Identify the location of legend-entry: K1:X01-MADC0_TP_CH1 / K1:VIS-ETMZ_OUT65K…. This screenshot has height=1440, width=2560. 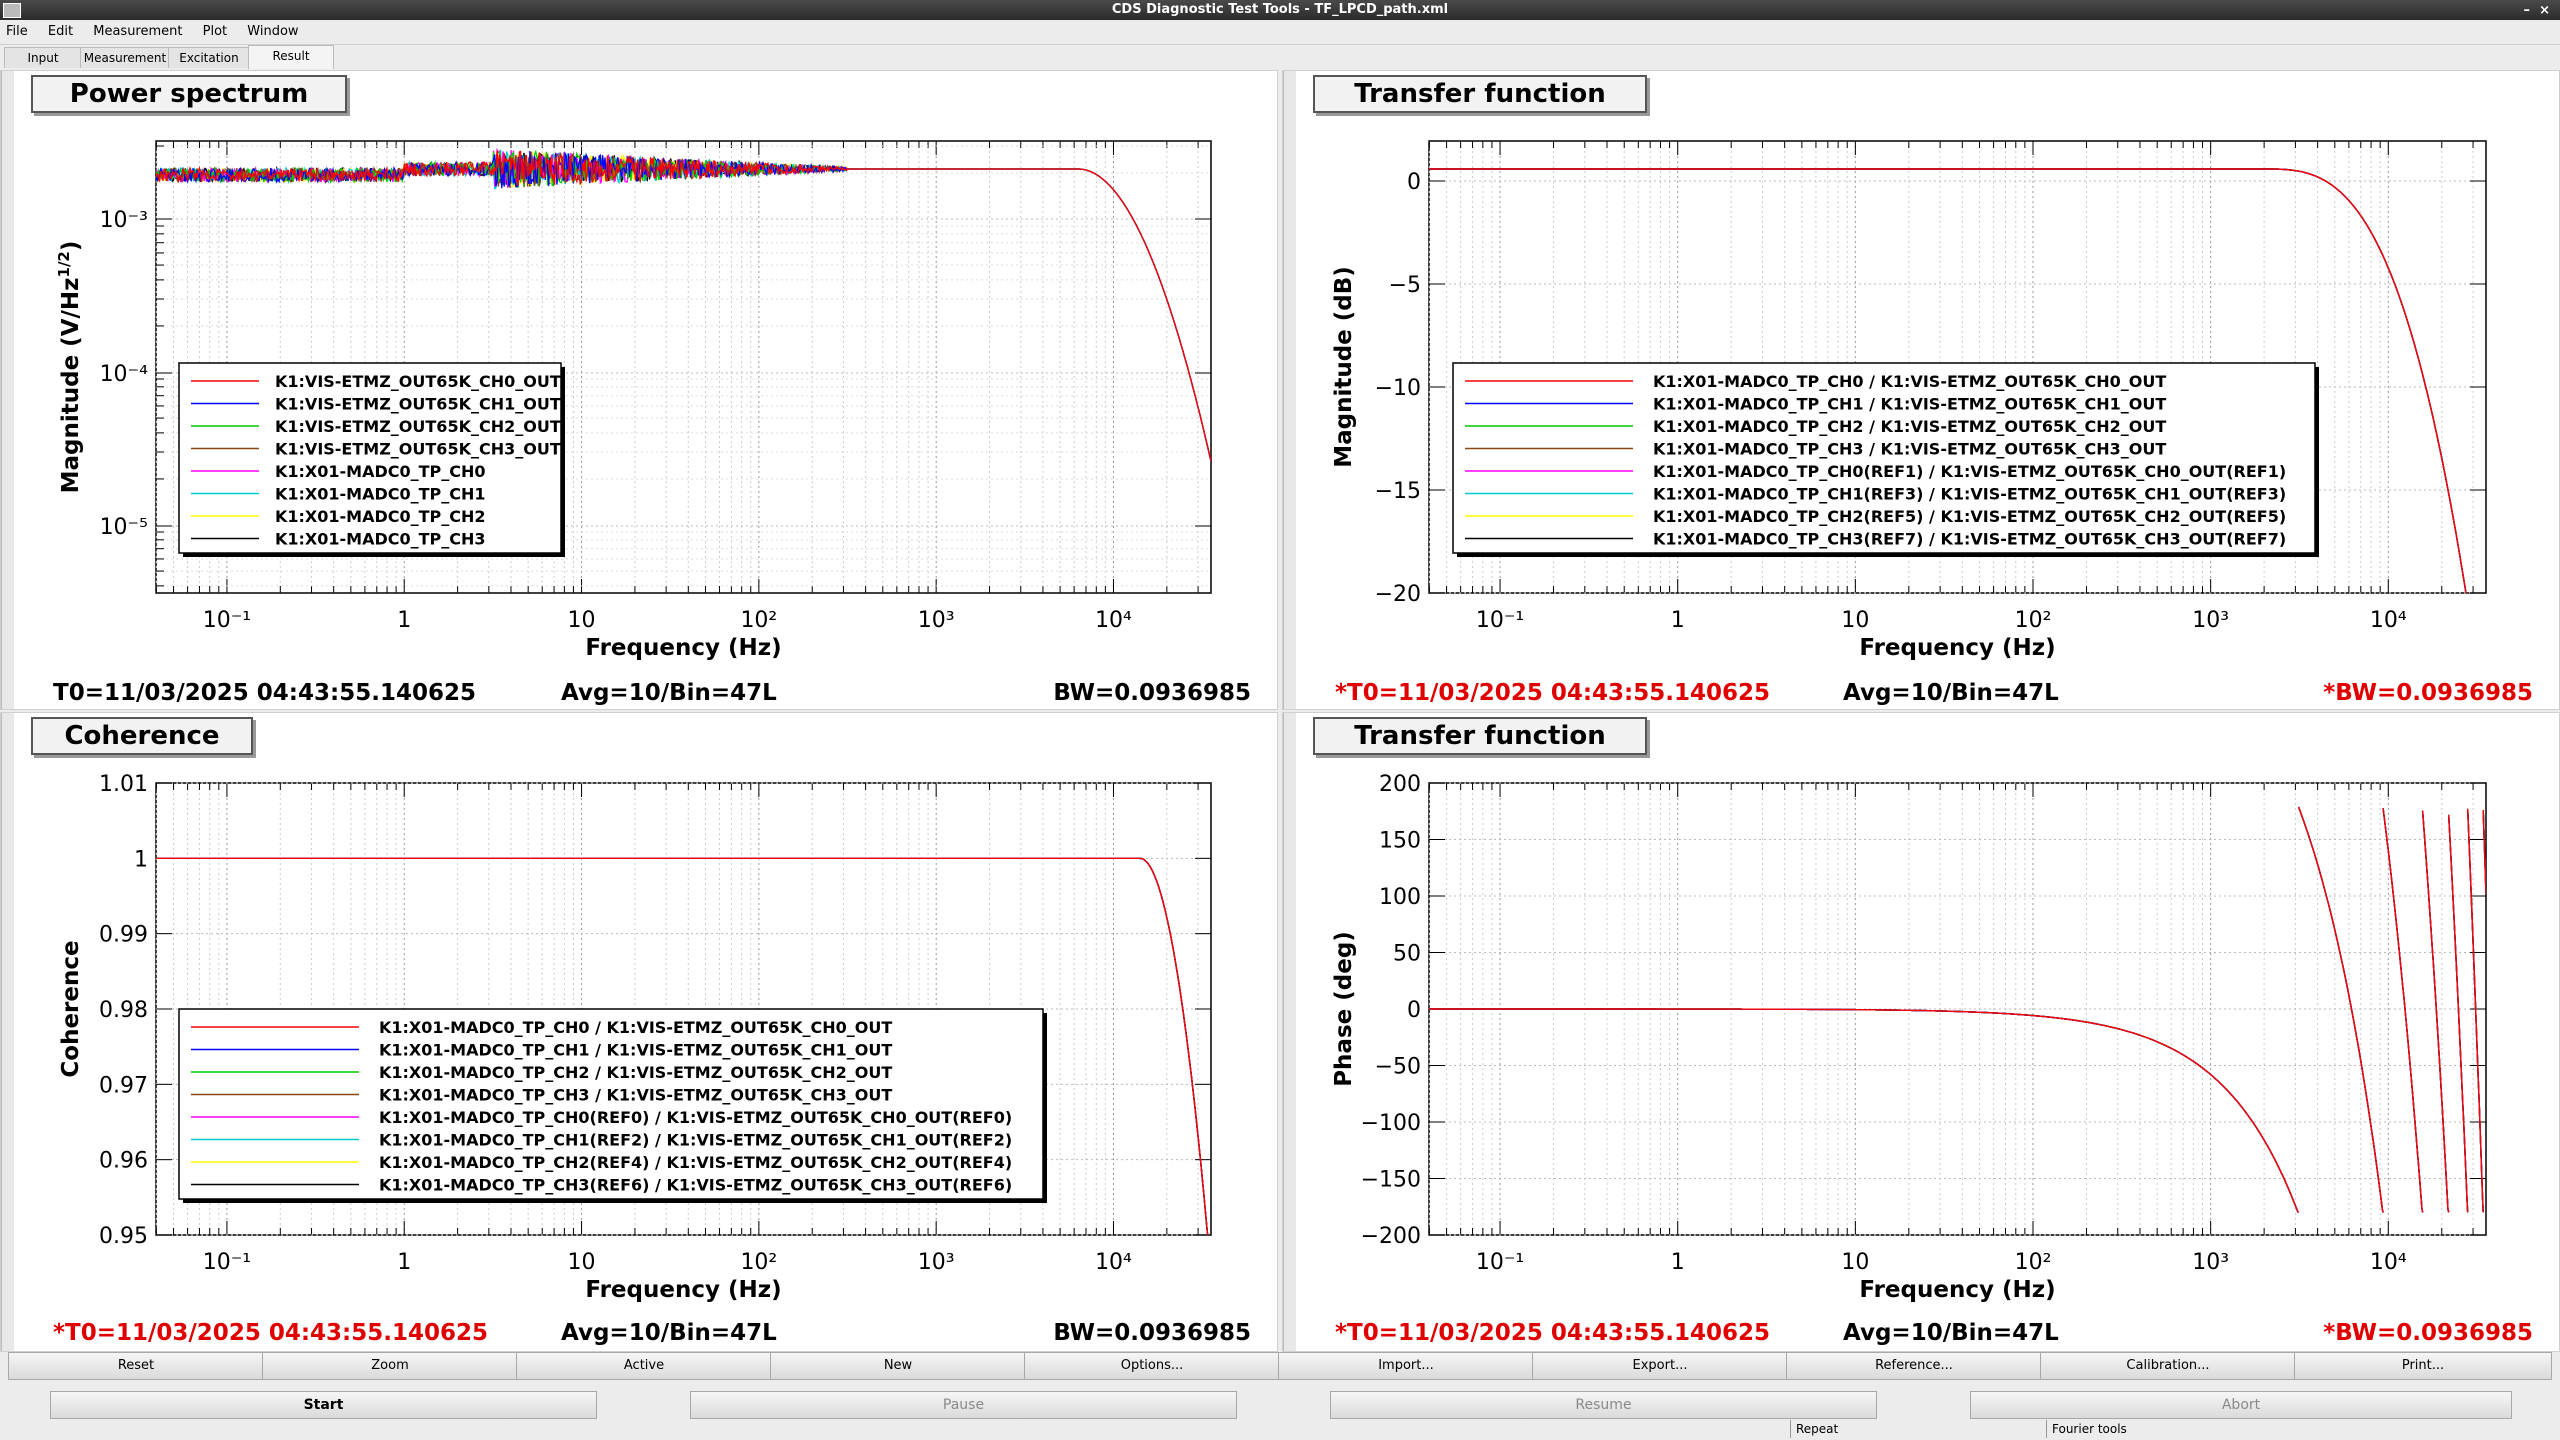
(1909, 404).